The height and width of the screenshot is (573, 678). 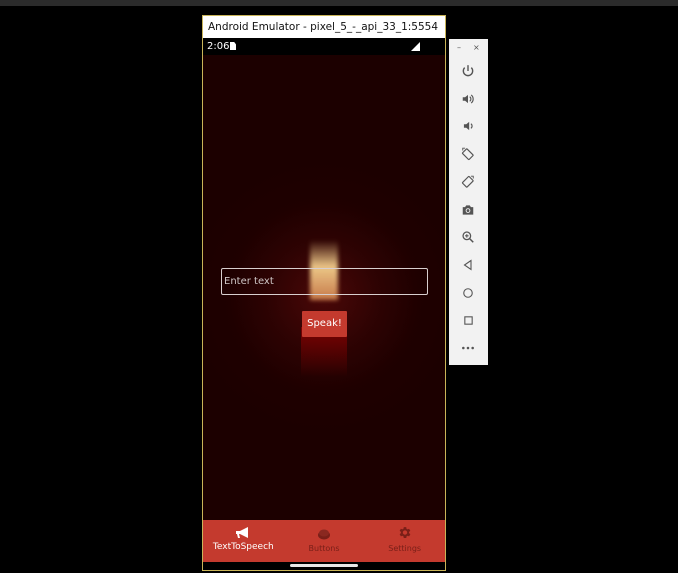 I want to click on nav-item-settings: Settings, so click(x=404, y=541).